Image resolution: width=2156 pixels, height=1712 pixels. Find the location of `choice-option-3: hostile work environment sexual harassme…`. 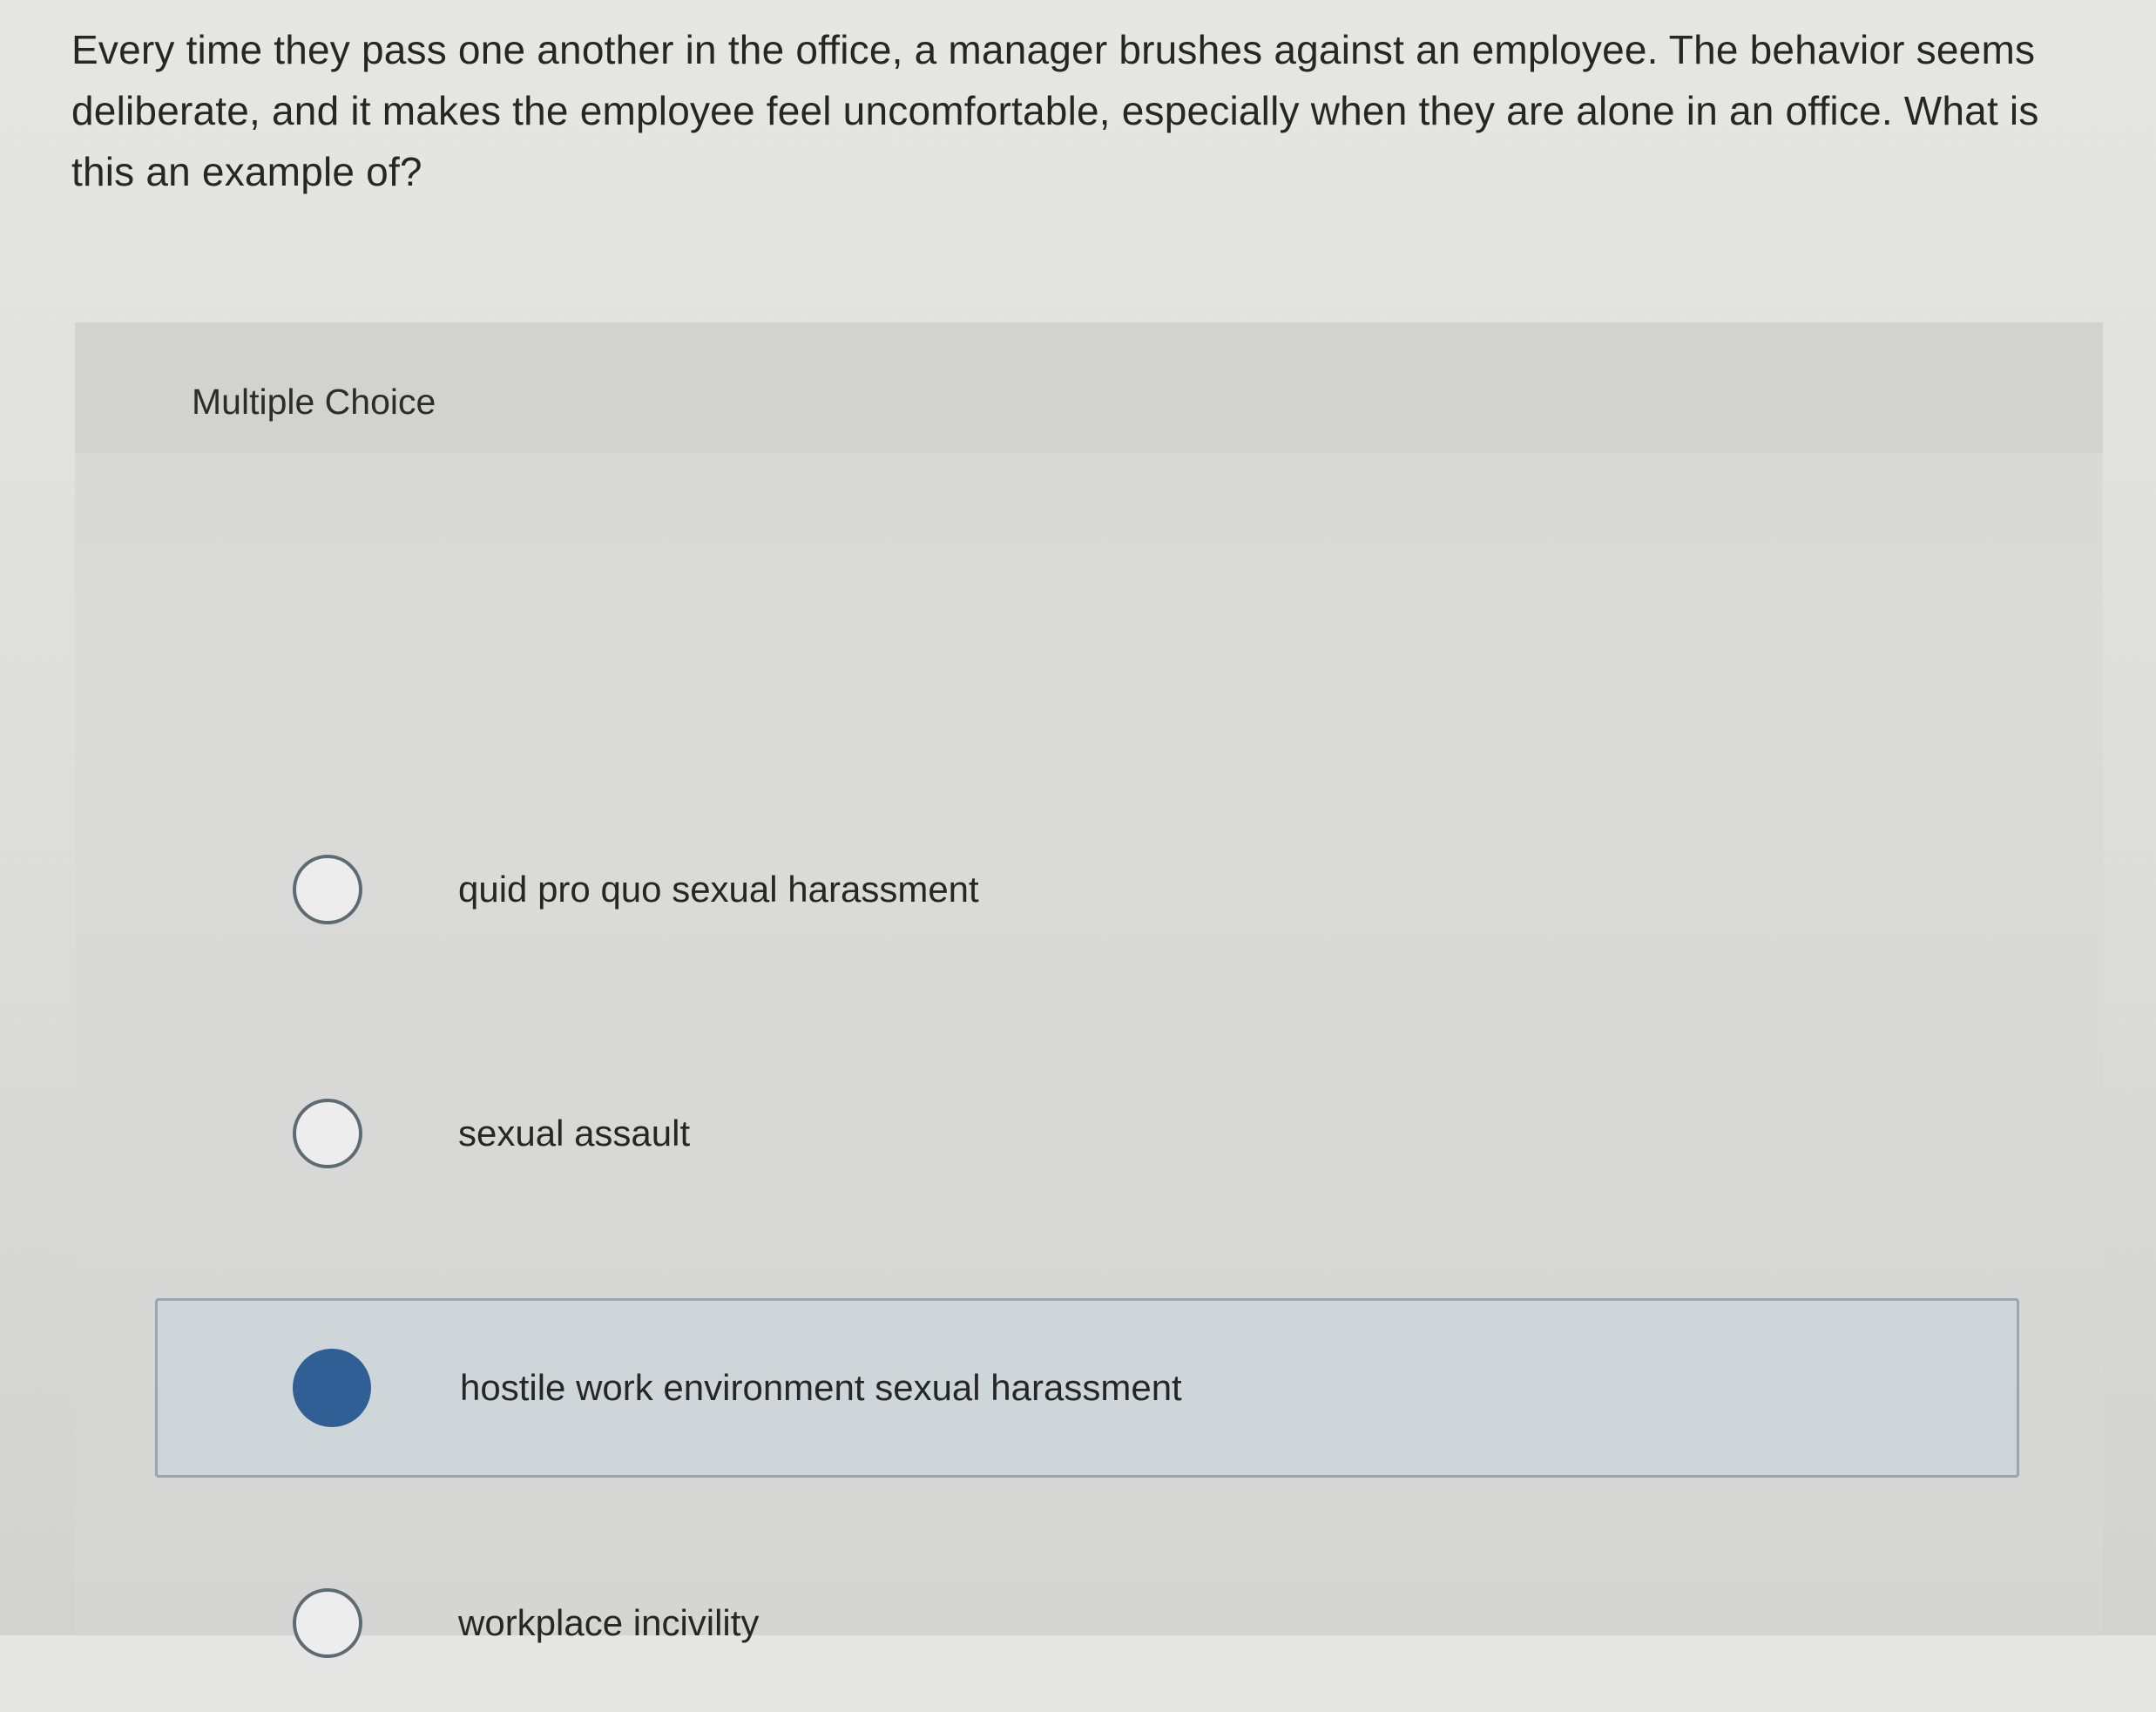

choice-option-3: hostile work environment sexual harassme… is located at coordinates (1087, 1388).